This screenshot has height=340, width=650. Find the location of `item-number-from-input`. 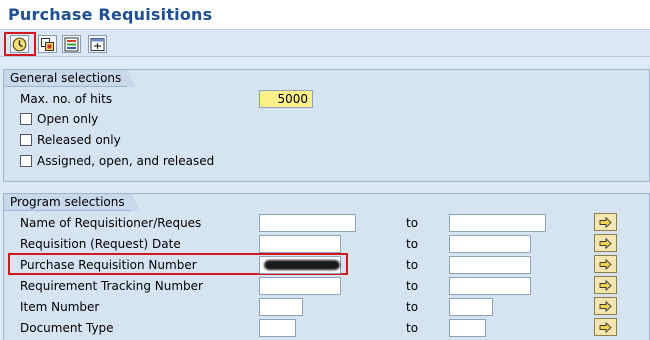

item-number-from-input is located at coordinates (281, 307).